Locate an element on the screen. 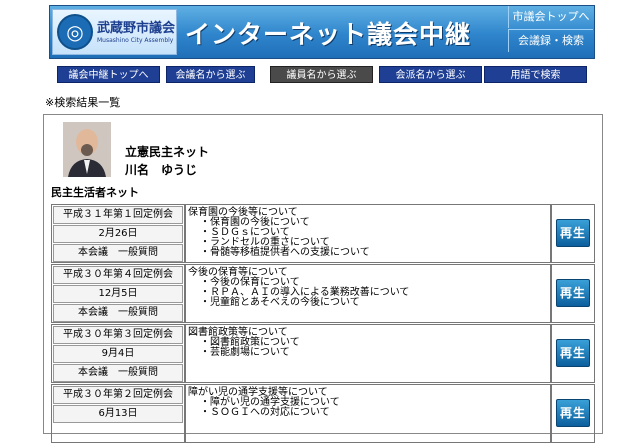  member-name: 川名 ゆうじ is located at coordinates (161, 170).